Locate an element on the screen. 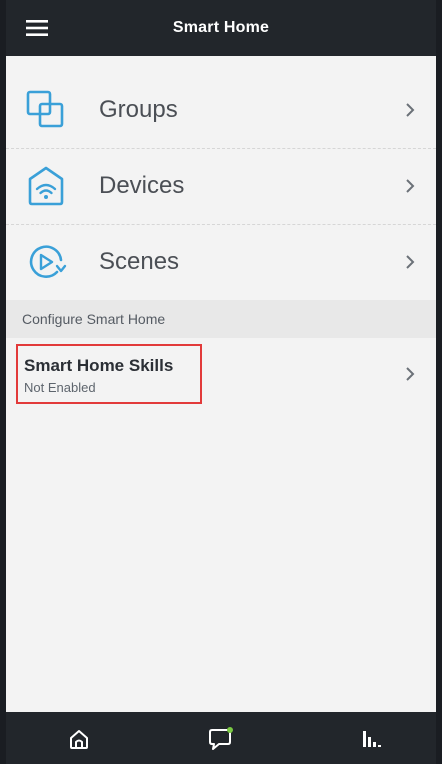  home-icon is located at coordinates (79, 739).